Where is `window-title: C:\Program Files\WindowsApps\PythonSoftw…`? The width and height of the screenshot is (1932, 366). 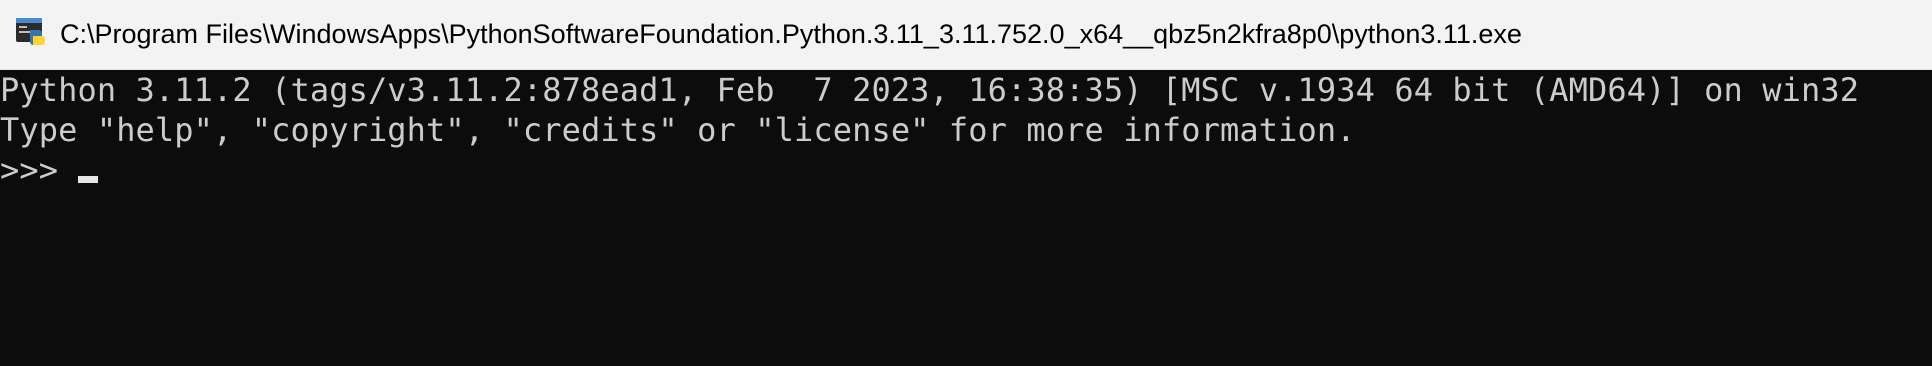
window-title: C:\Program Files\WindowsApps\PythonSoftw… is located at coordinates (791, 34).